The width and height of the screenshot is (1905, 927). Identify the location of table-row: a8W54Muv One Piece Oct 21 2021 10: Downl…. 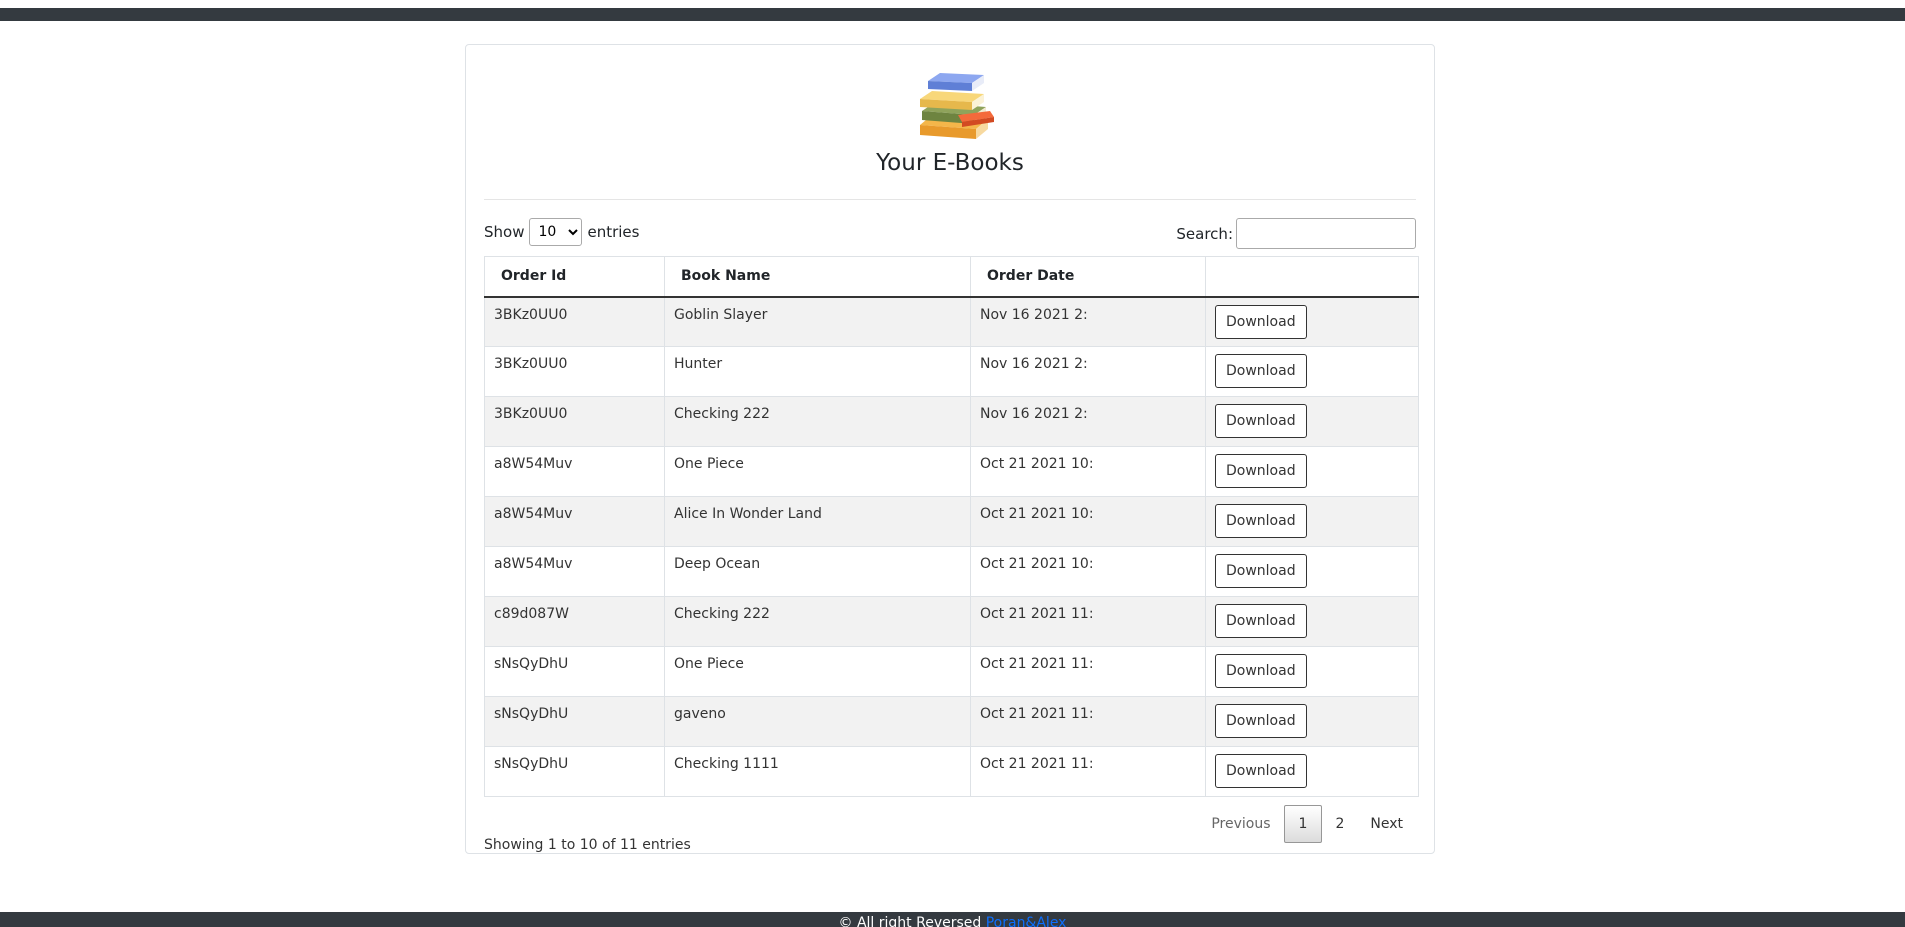
(951, 471).